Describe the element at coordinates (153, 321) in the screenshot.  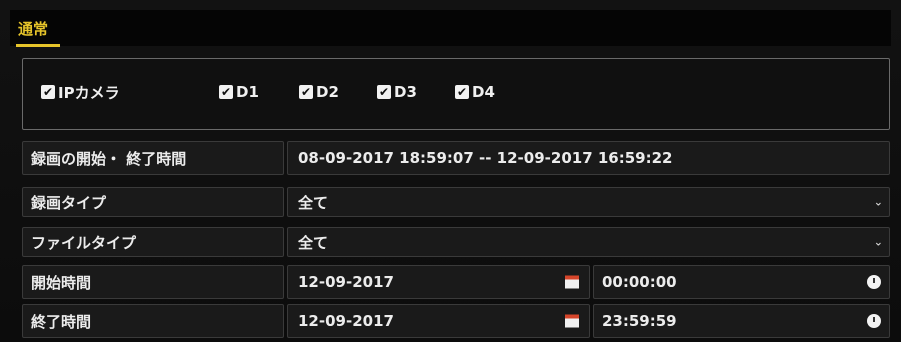
I see `end-time-label: 終了時間` at that location.